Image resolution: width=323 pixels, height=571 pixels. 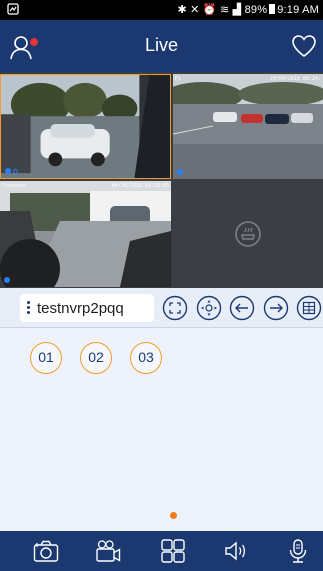 What do you see at coordinates (272, 9) in the screenshot?
I see `battery-icon` at bounding box center [272, 9].